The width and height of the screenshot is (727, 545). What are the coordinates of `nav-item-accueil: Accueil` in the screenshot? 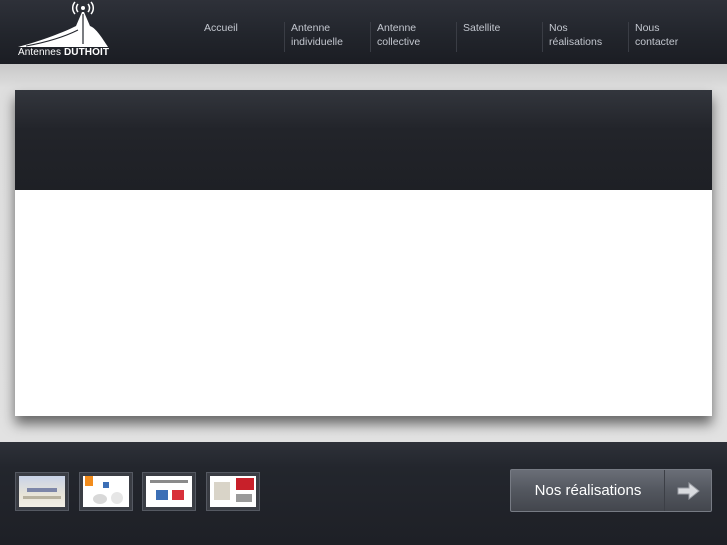 It's located at (240, 37).